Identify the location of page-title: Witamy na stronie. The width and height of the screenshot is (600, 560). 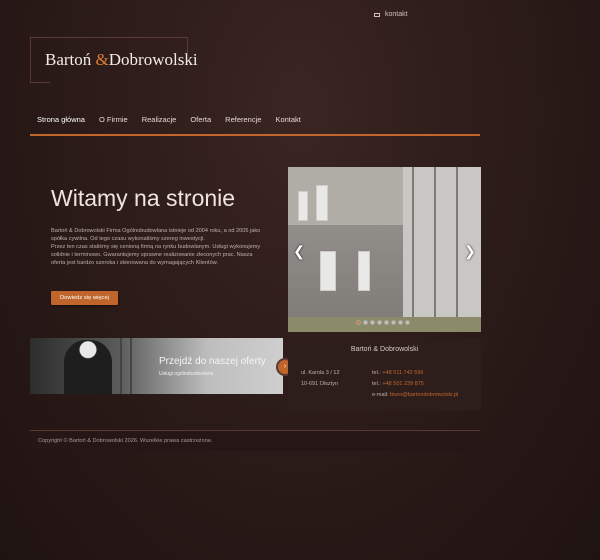
(143, 198).